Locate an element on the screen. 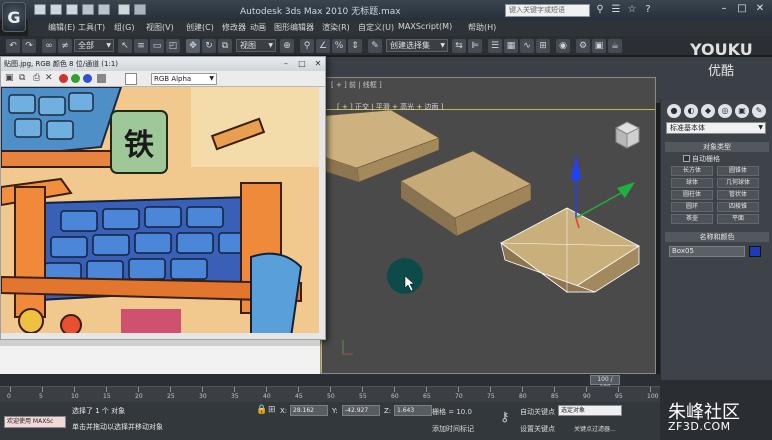 This screenshot has width=772, height=440. save-icon is located at coordinates (72, 9).